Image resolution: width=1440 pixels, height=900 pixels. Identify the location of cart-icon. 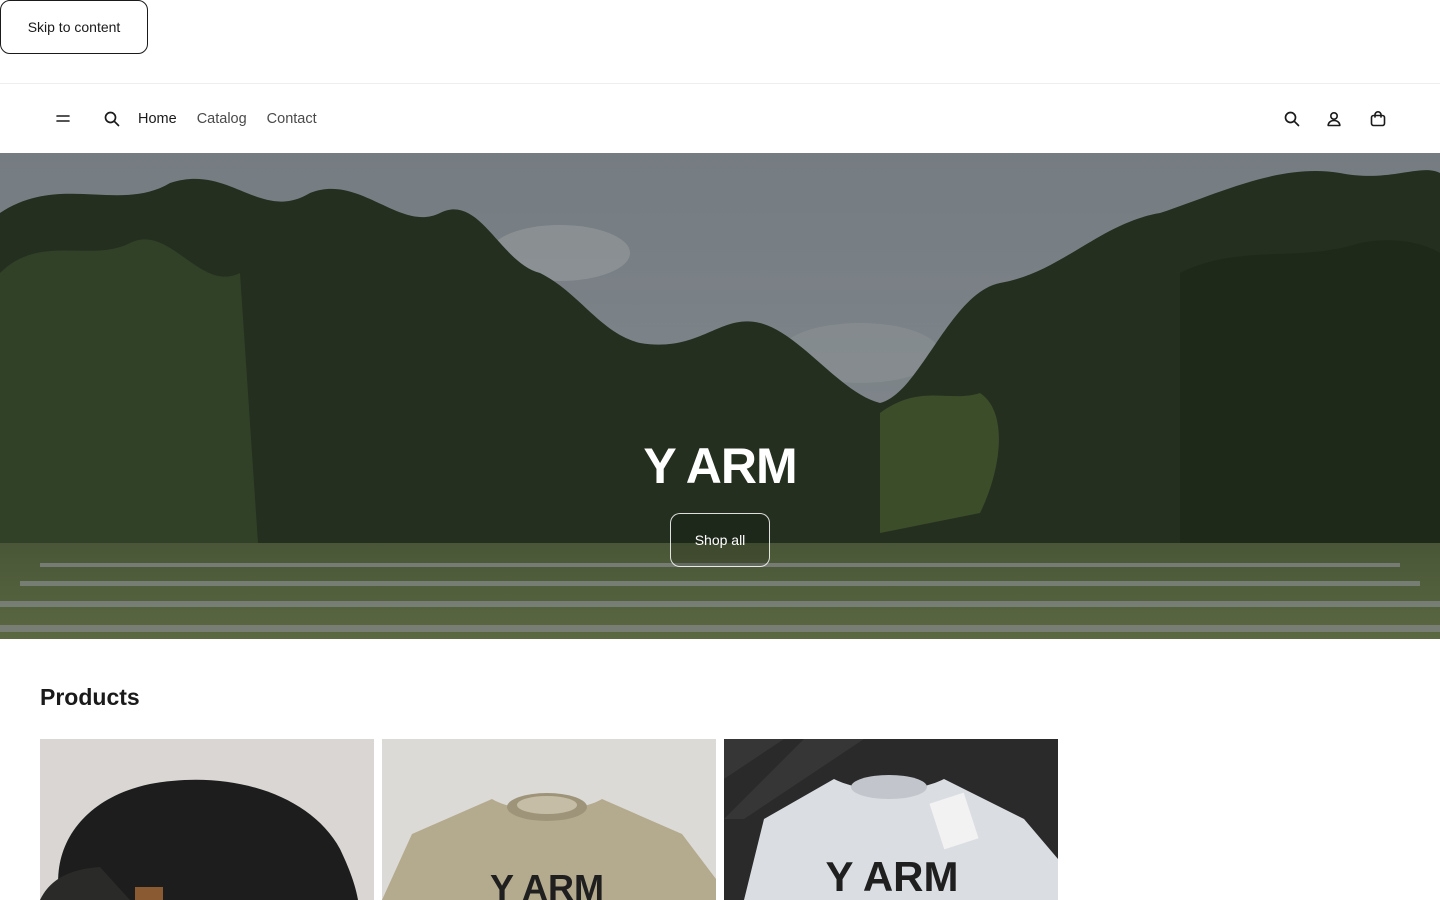
(1378, 119).